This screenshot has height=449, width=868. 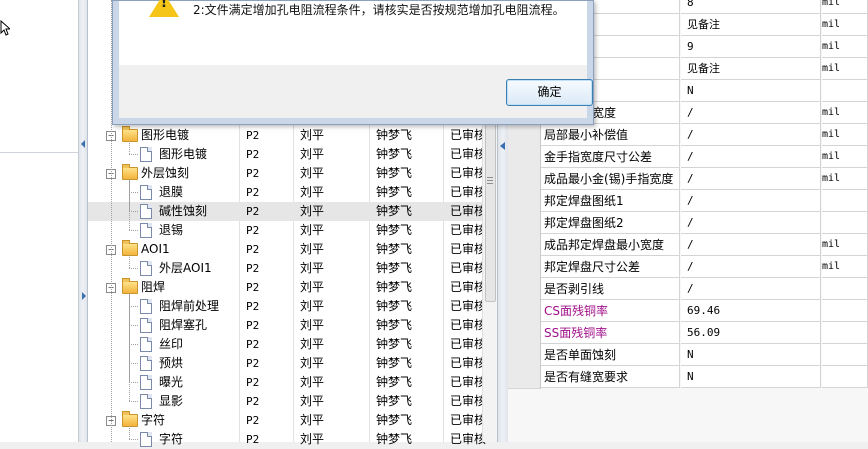 What do you see at coordinates (288, 230) in the screenshot?
I see `tree-row: 退锡 P2 刘平 钟梦飞 已审核` at bounding box center [288, 230].